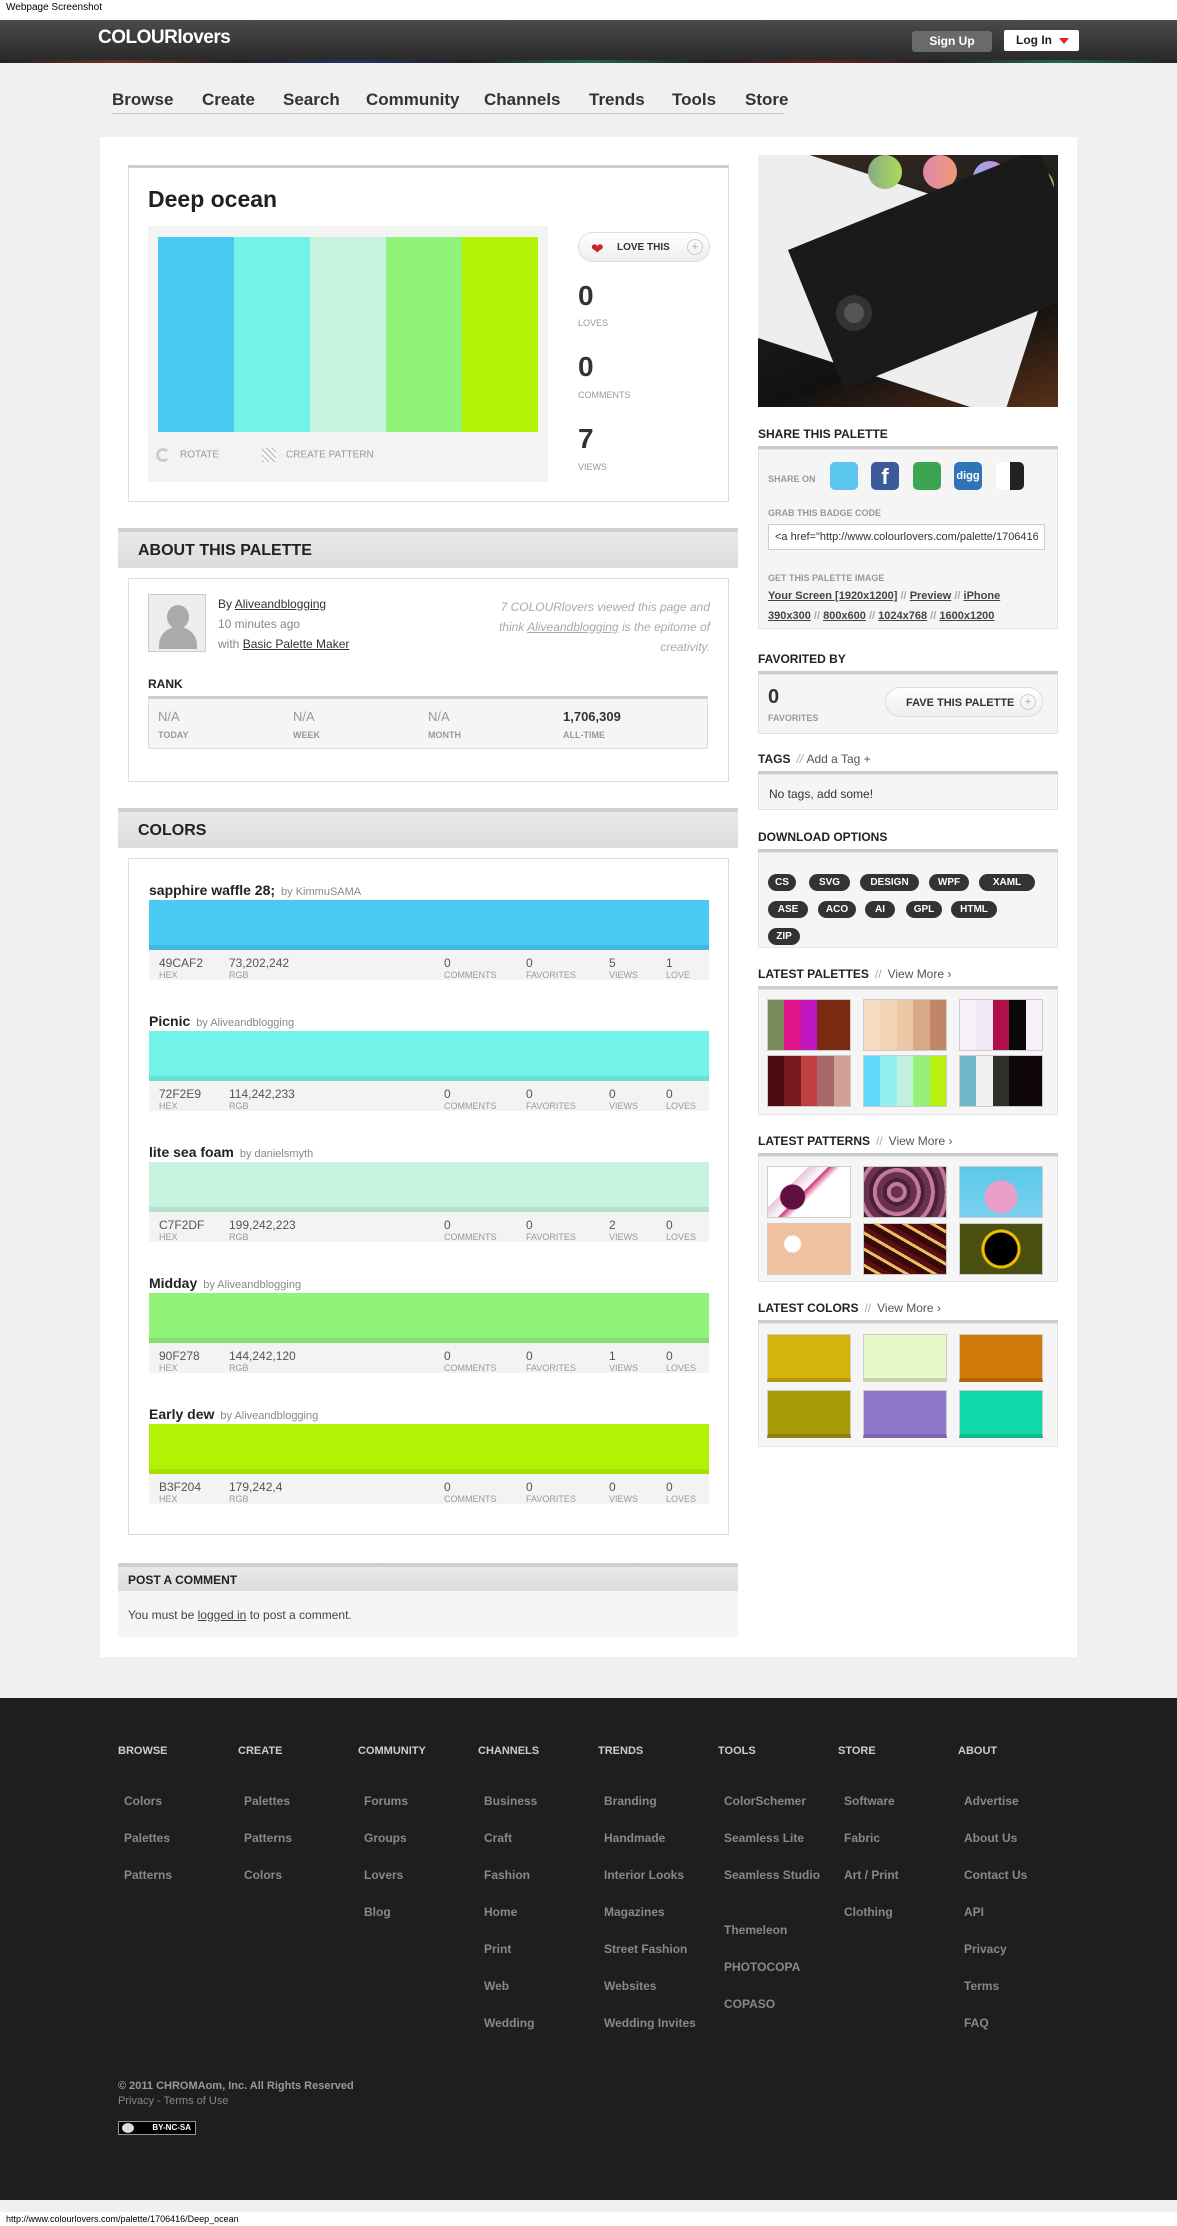 The image size is (1177, 2226). I want to click on footer-link: Contact Us, so click(1014, 1875).